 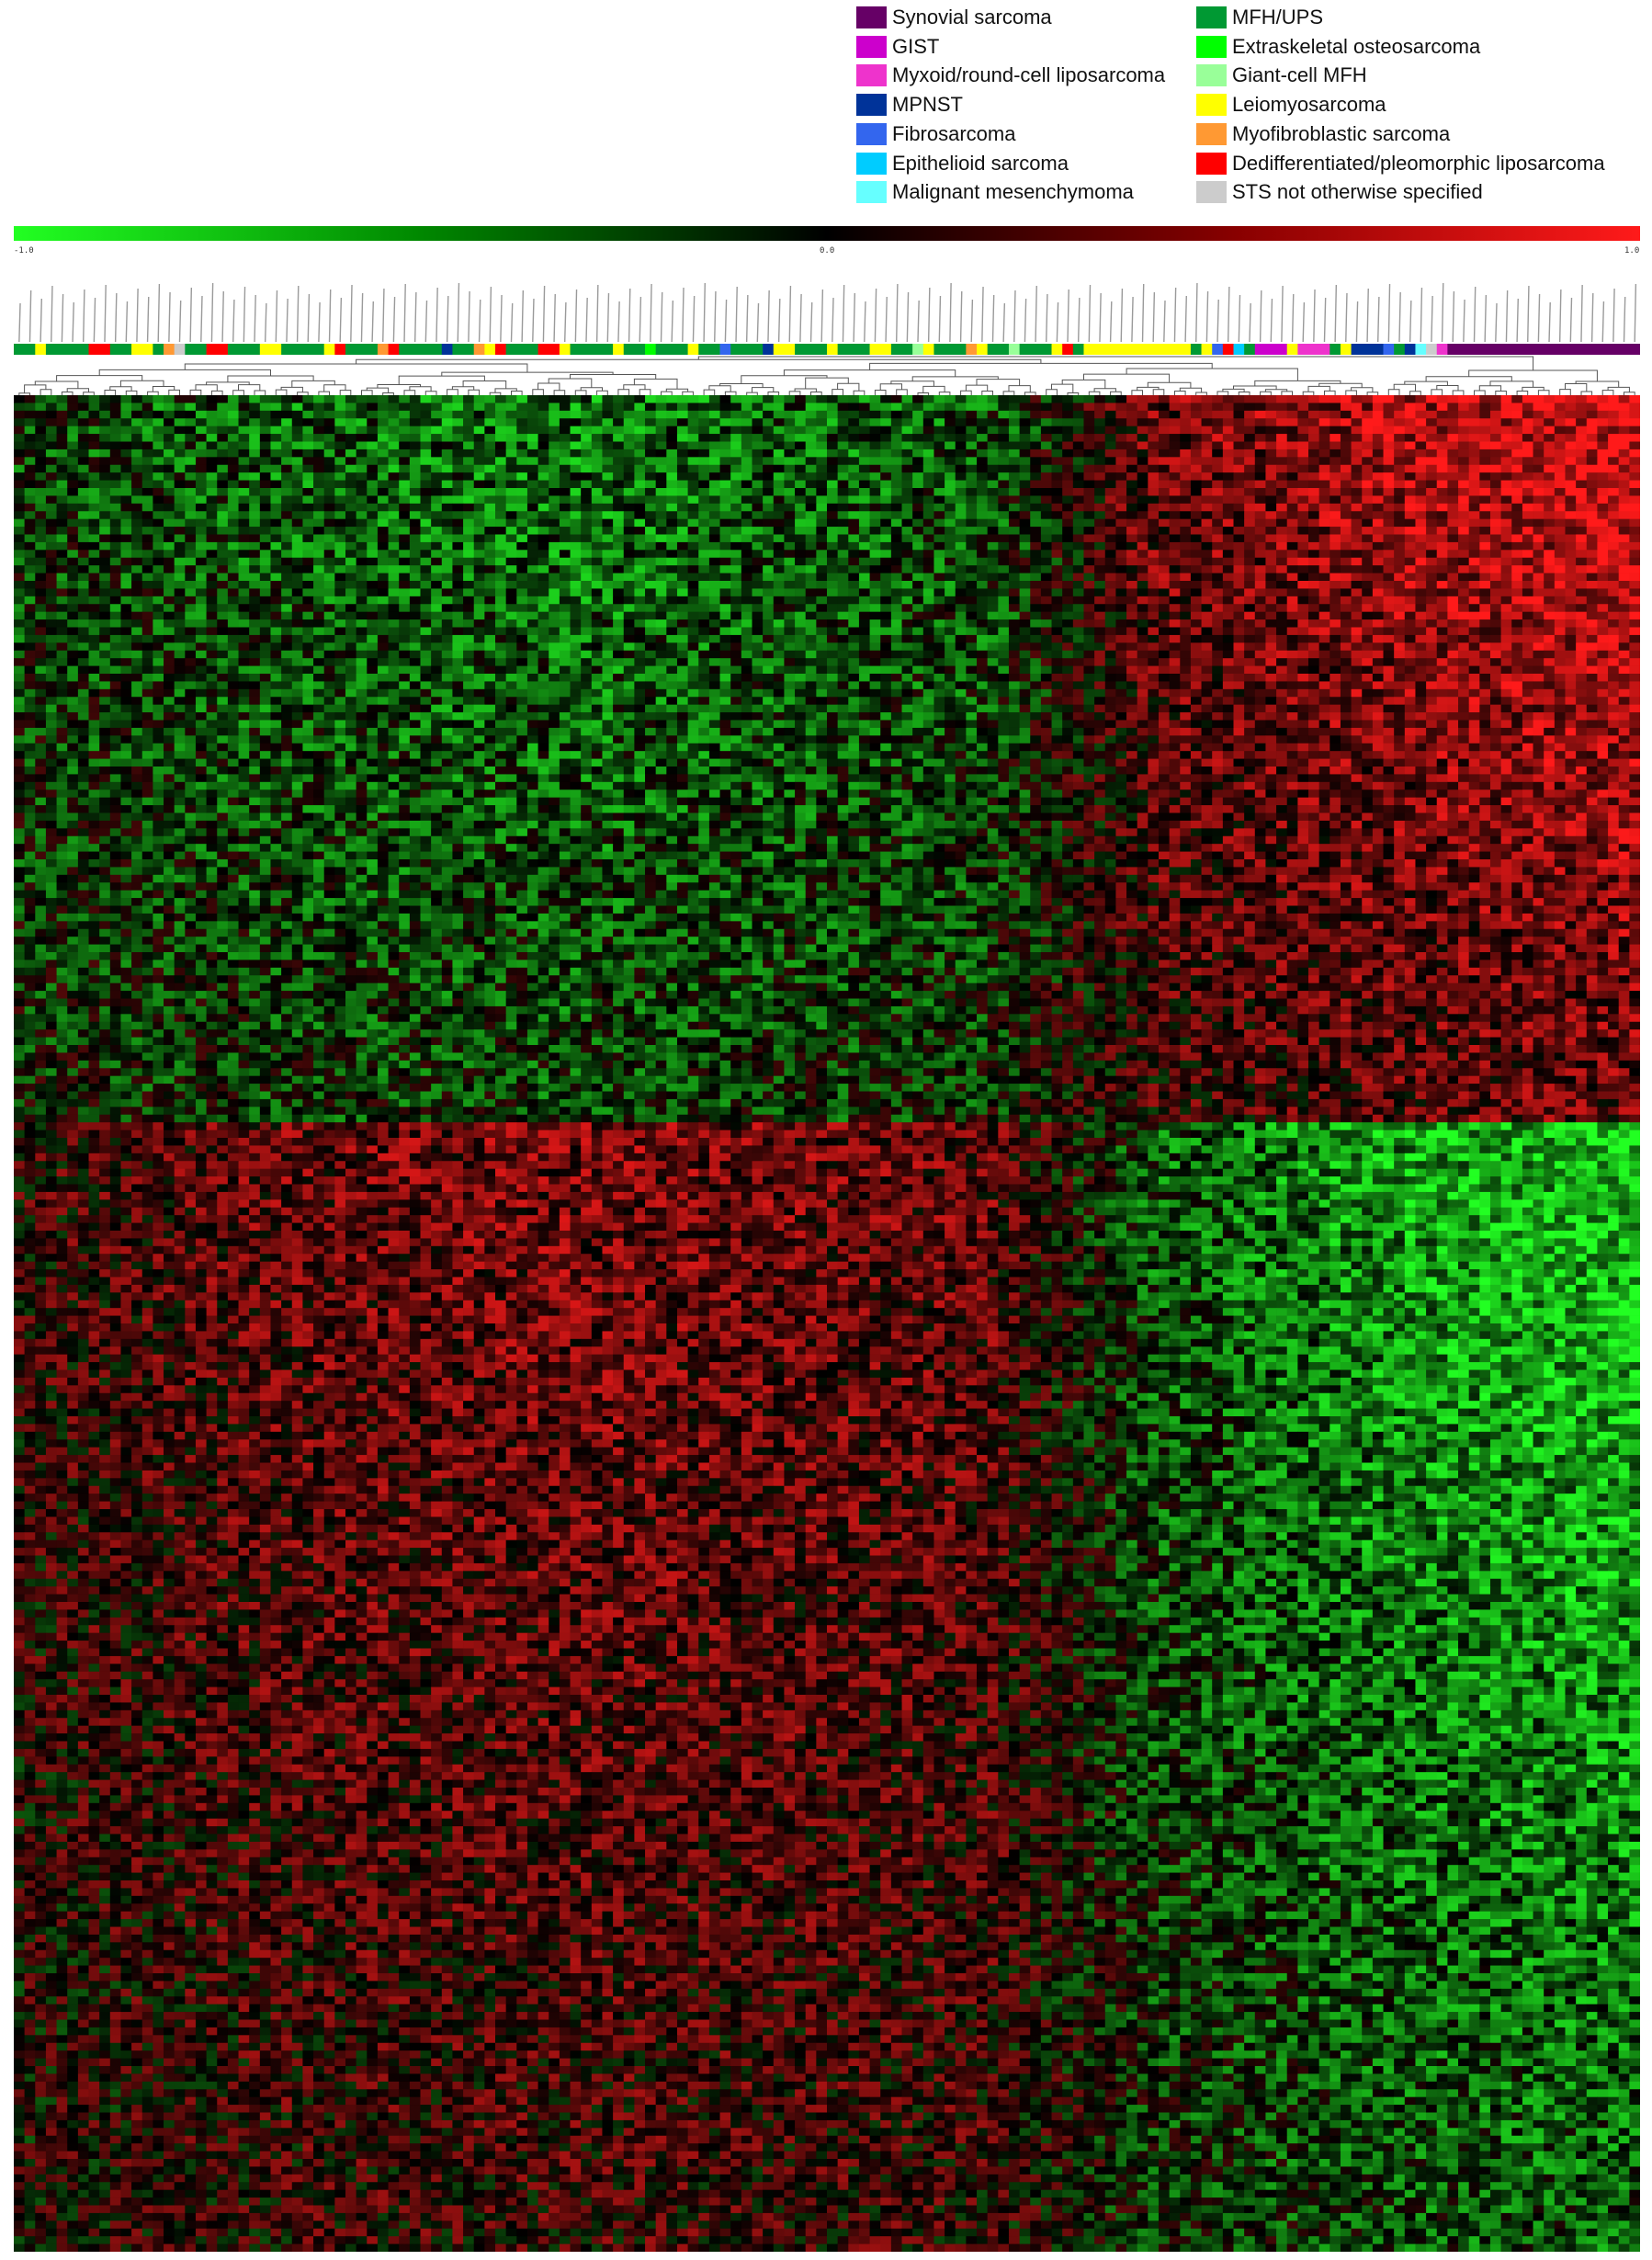 I want to click on legend-item: STS not otherwise specified, so click(x=1339, y=192).